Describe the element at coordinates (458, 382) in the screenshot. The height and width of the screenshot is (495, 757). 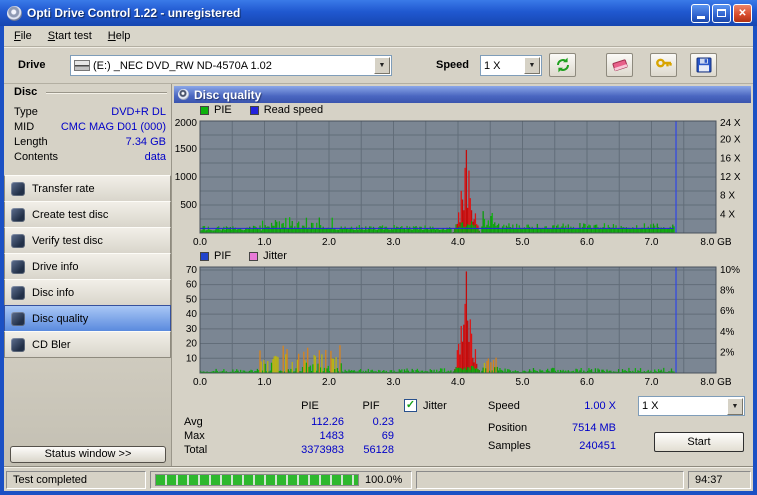
I see `svg-text: 4.0` at that location.